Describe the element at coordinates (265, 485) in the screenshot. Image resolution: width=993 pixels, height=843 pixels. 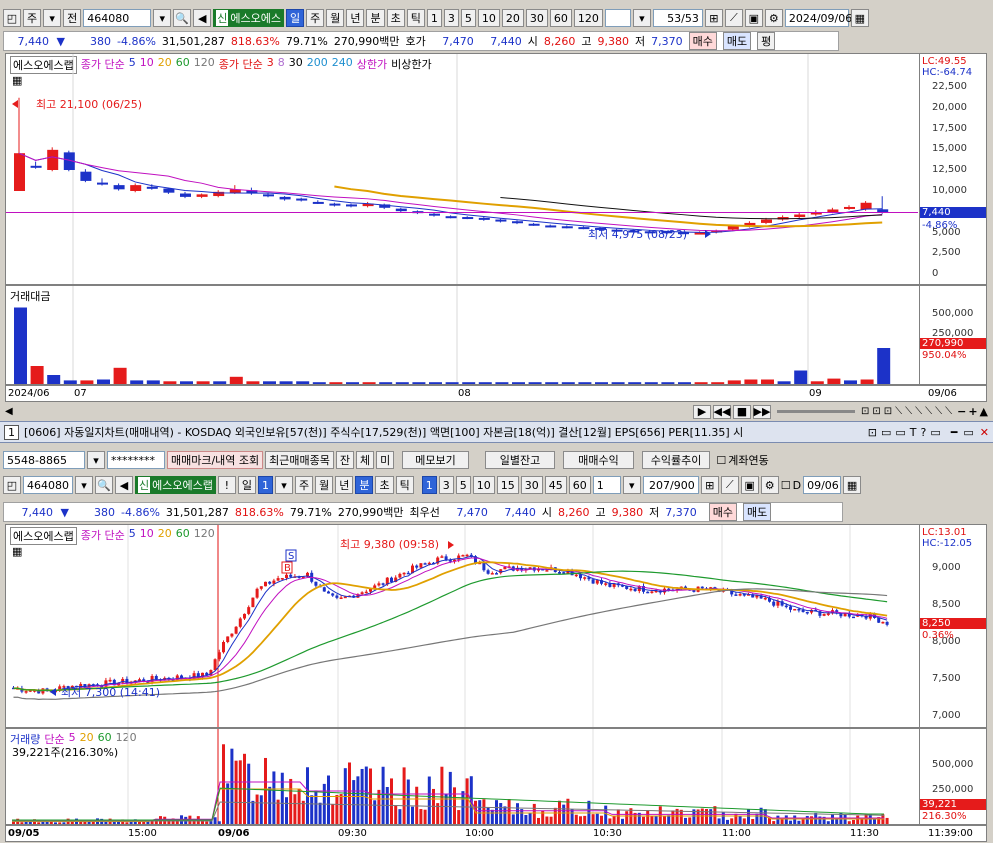
I see `tf-unit: 1` at that location.